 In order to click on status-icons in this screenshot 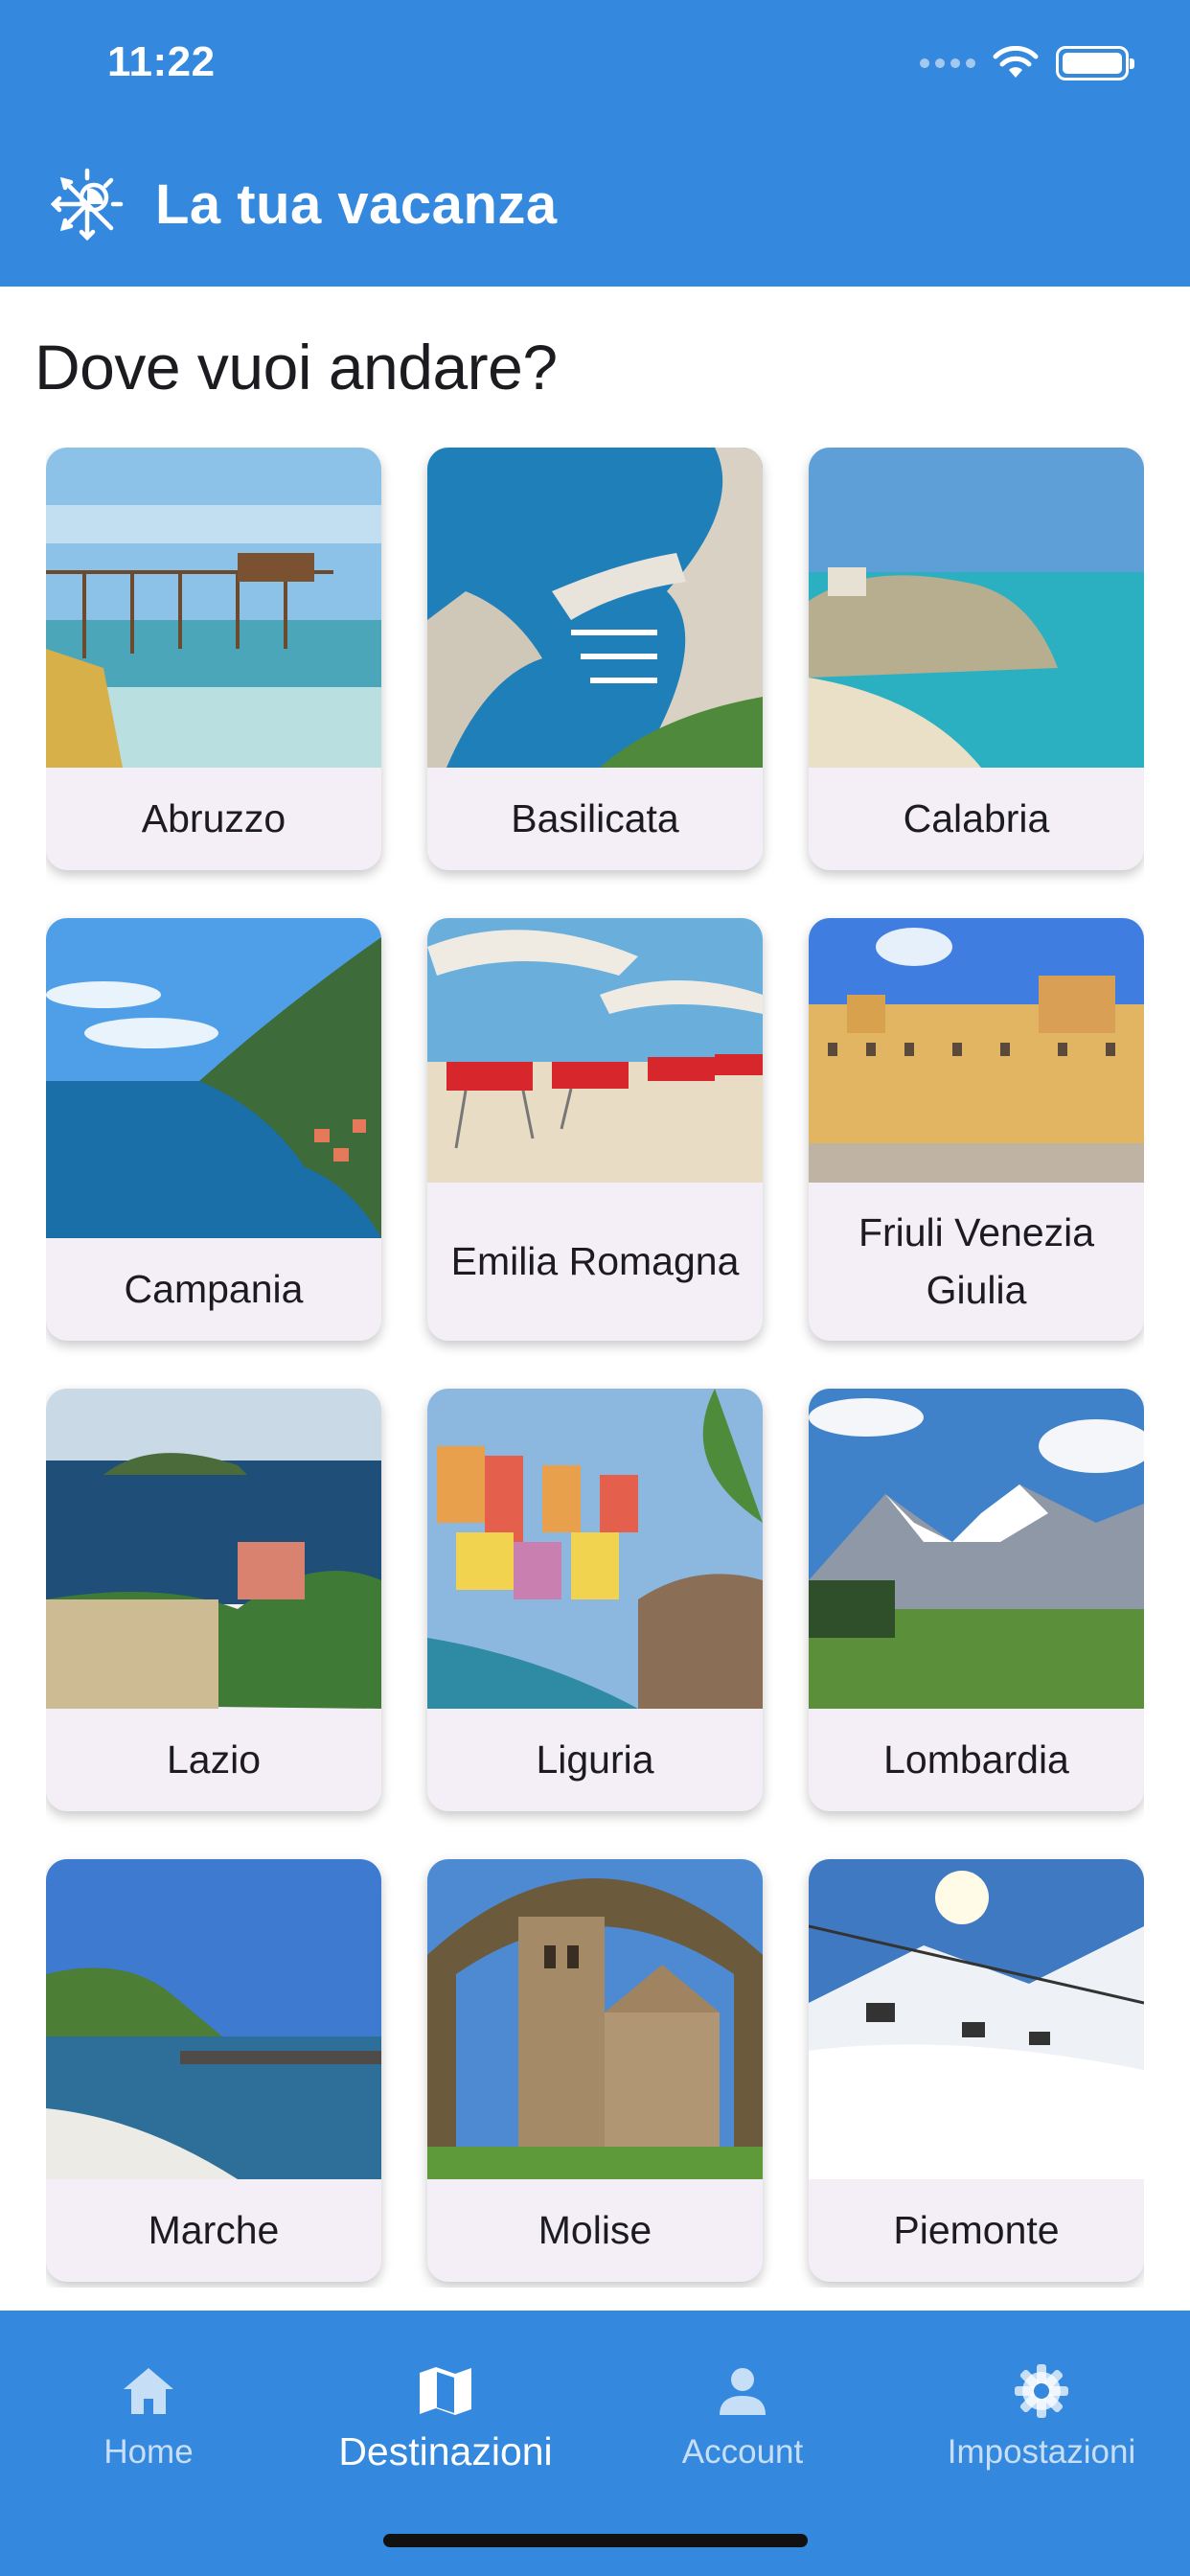, I will do `click(1027, 63)`.